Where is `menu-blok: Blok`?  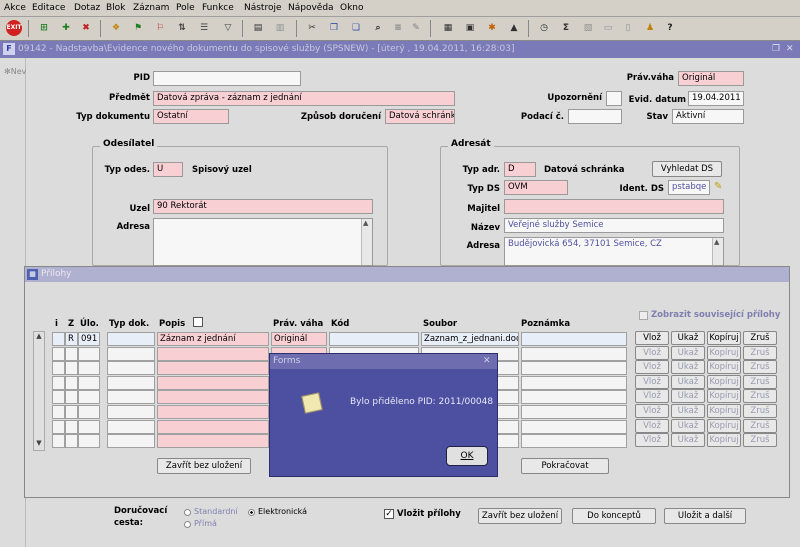
menu-blok: Blok is located at coordinates (115, 8).